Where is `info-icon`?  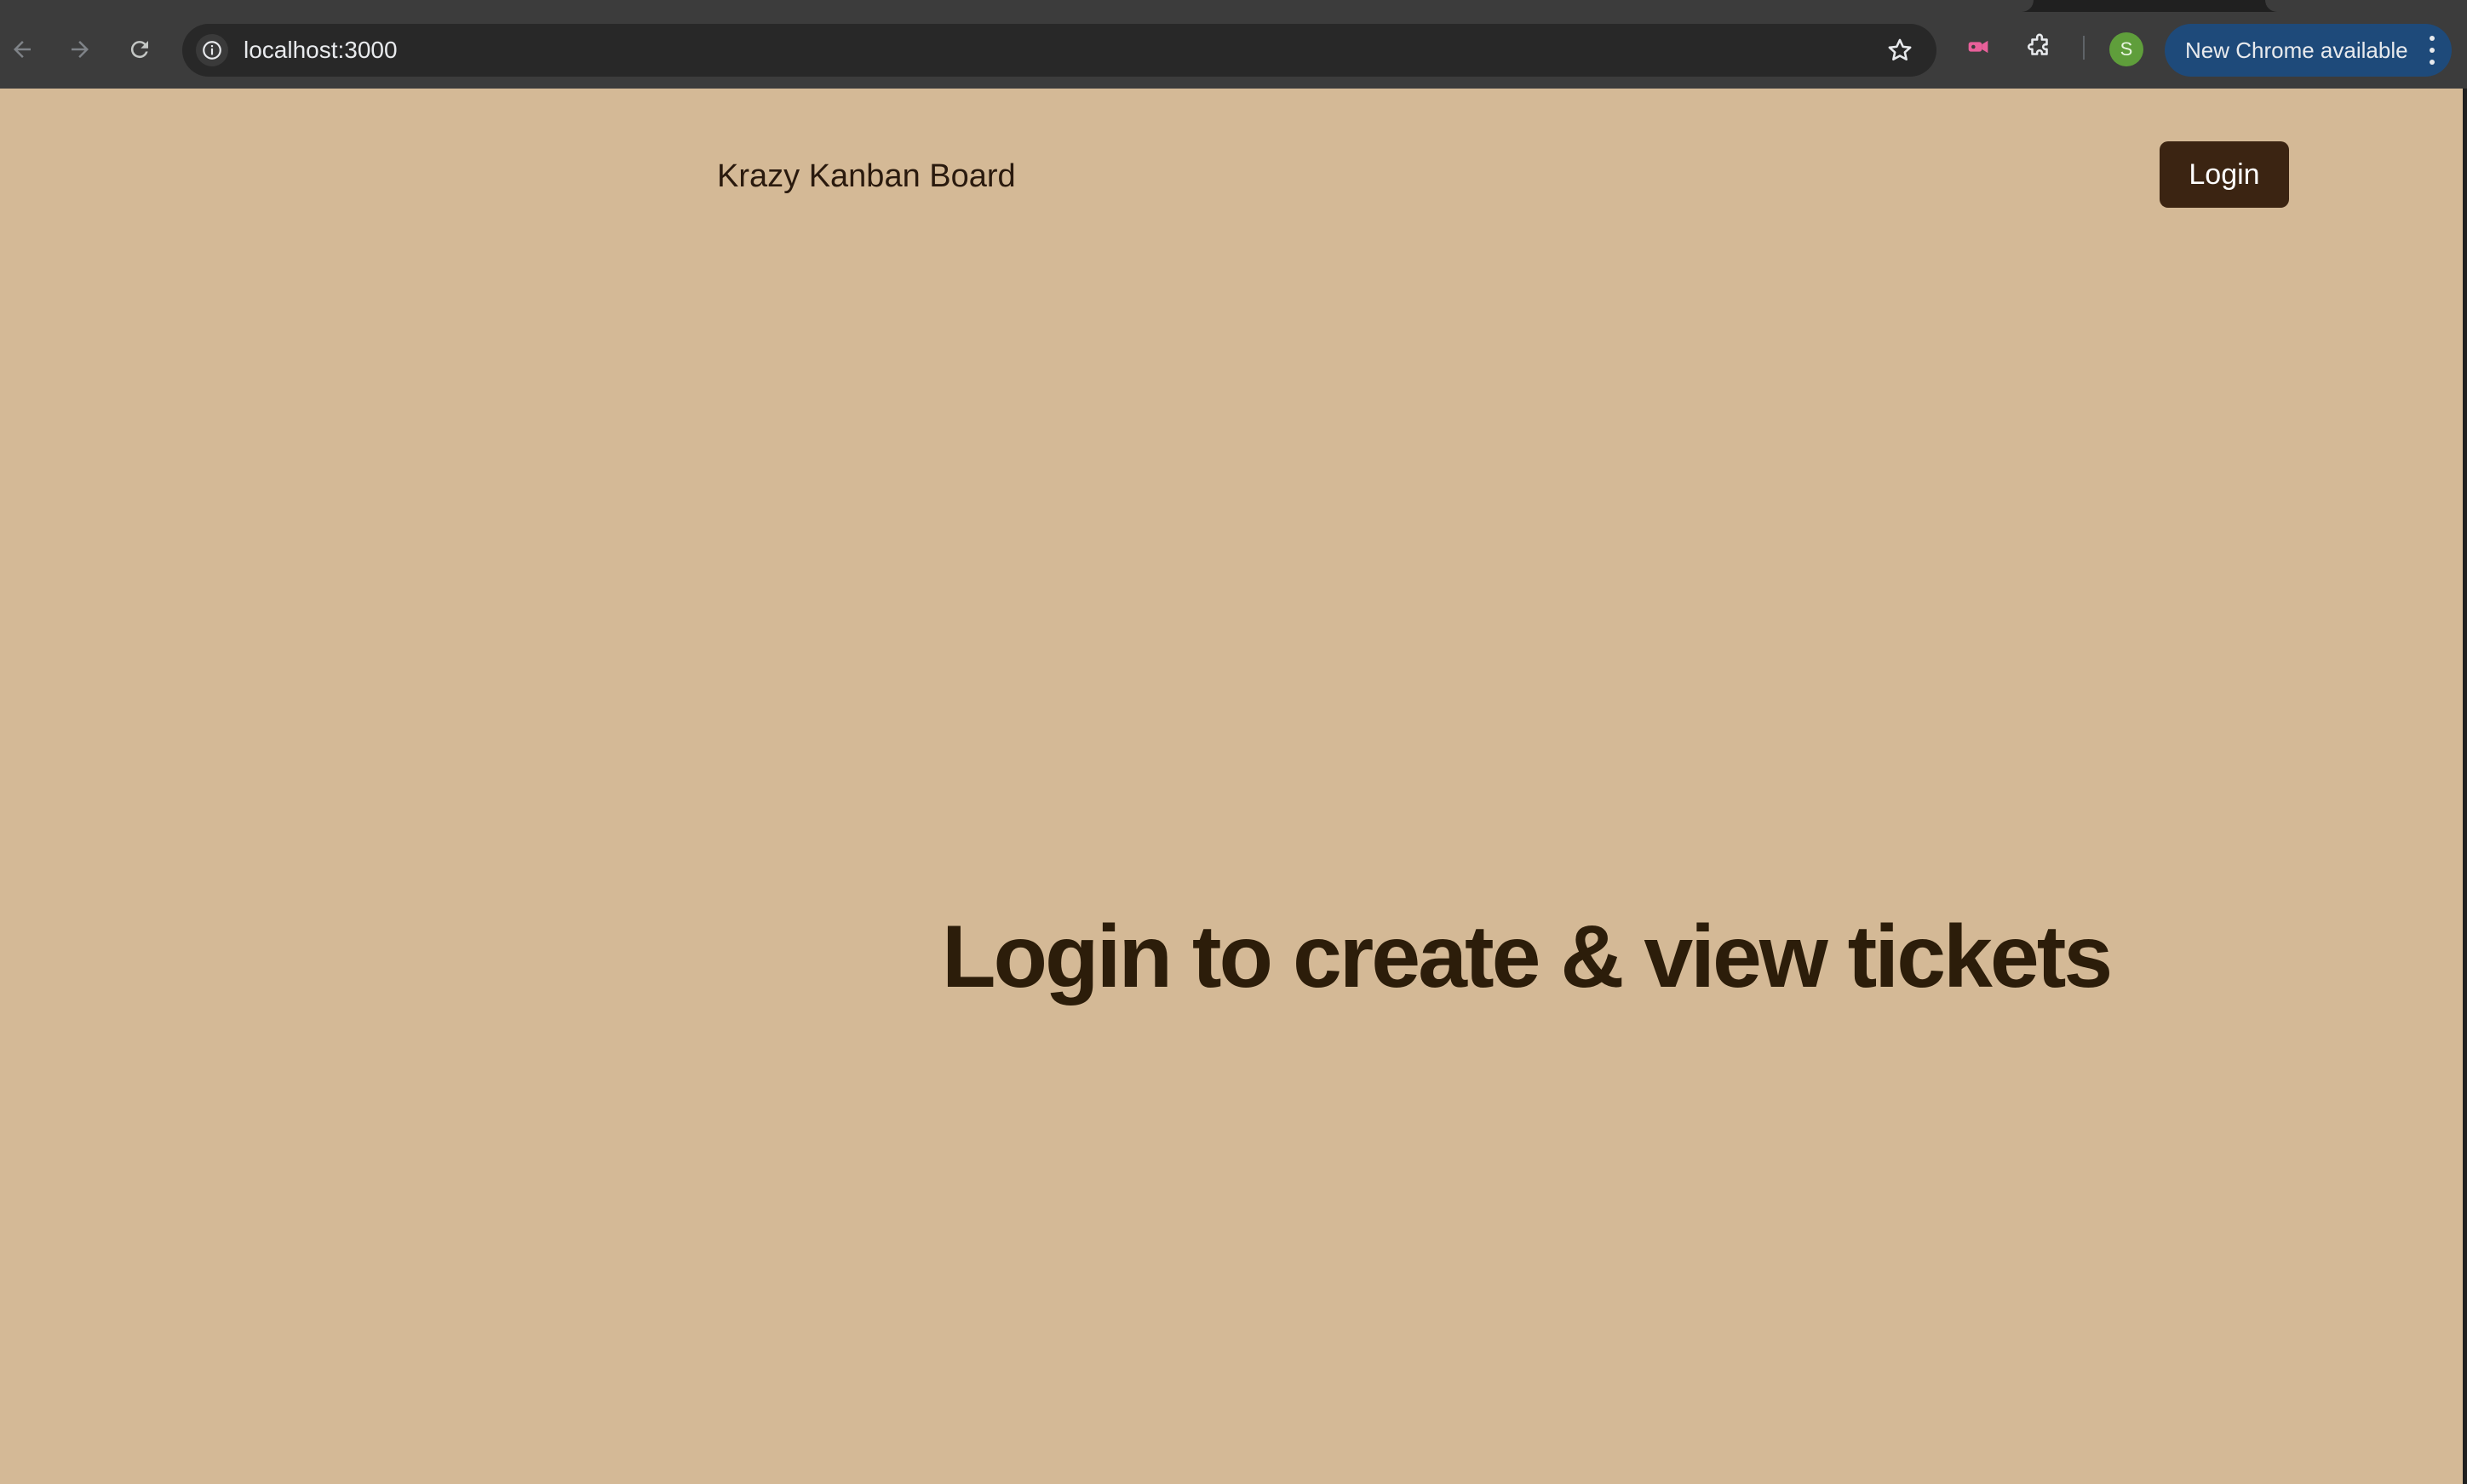 info-icon is located at coordinates (212, 50).